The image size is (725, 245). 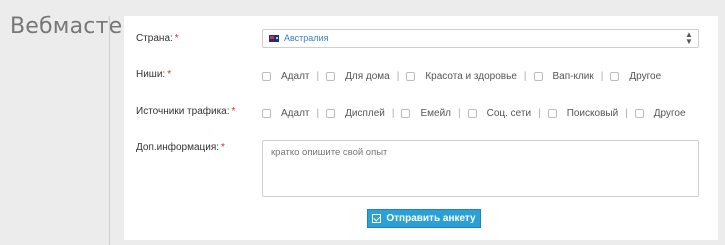 What do you see at coordinates (355, 113) in the screenshot?
I see `traffic-option-display: Дисплей` at bounding box center [355, 113].